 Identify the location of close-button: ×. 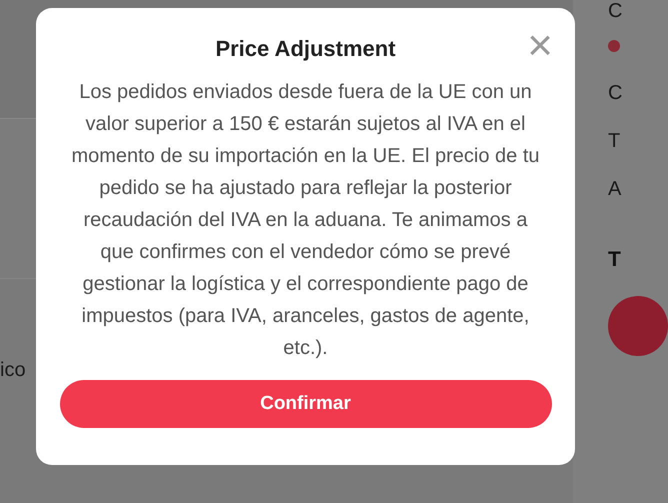
(540, 46).